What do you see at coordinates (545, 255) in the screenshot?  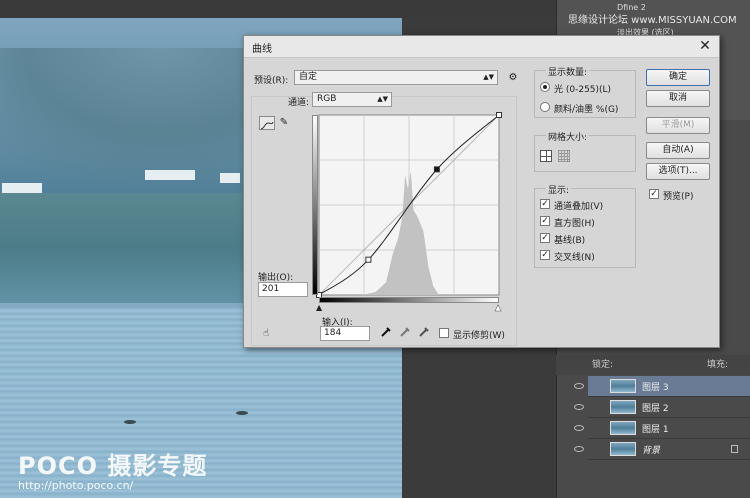 I see `intersection-checkbox: ✓` at bounding box center [545, 255].